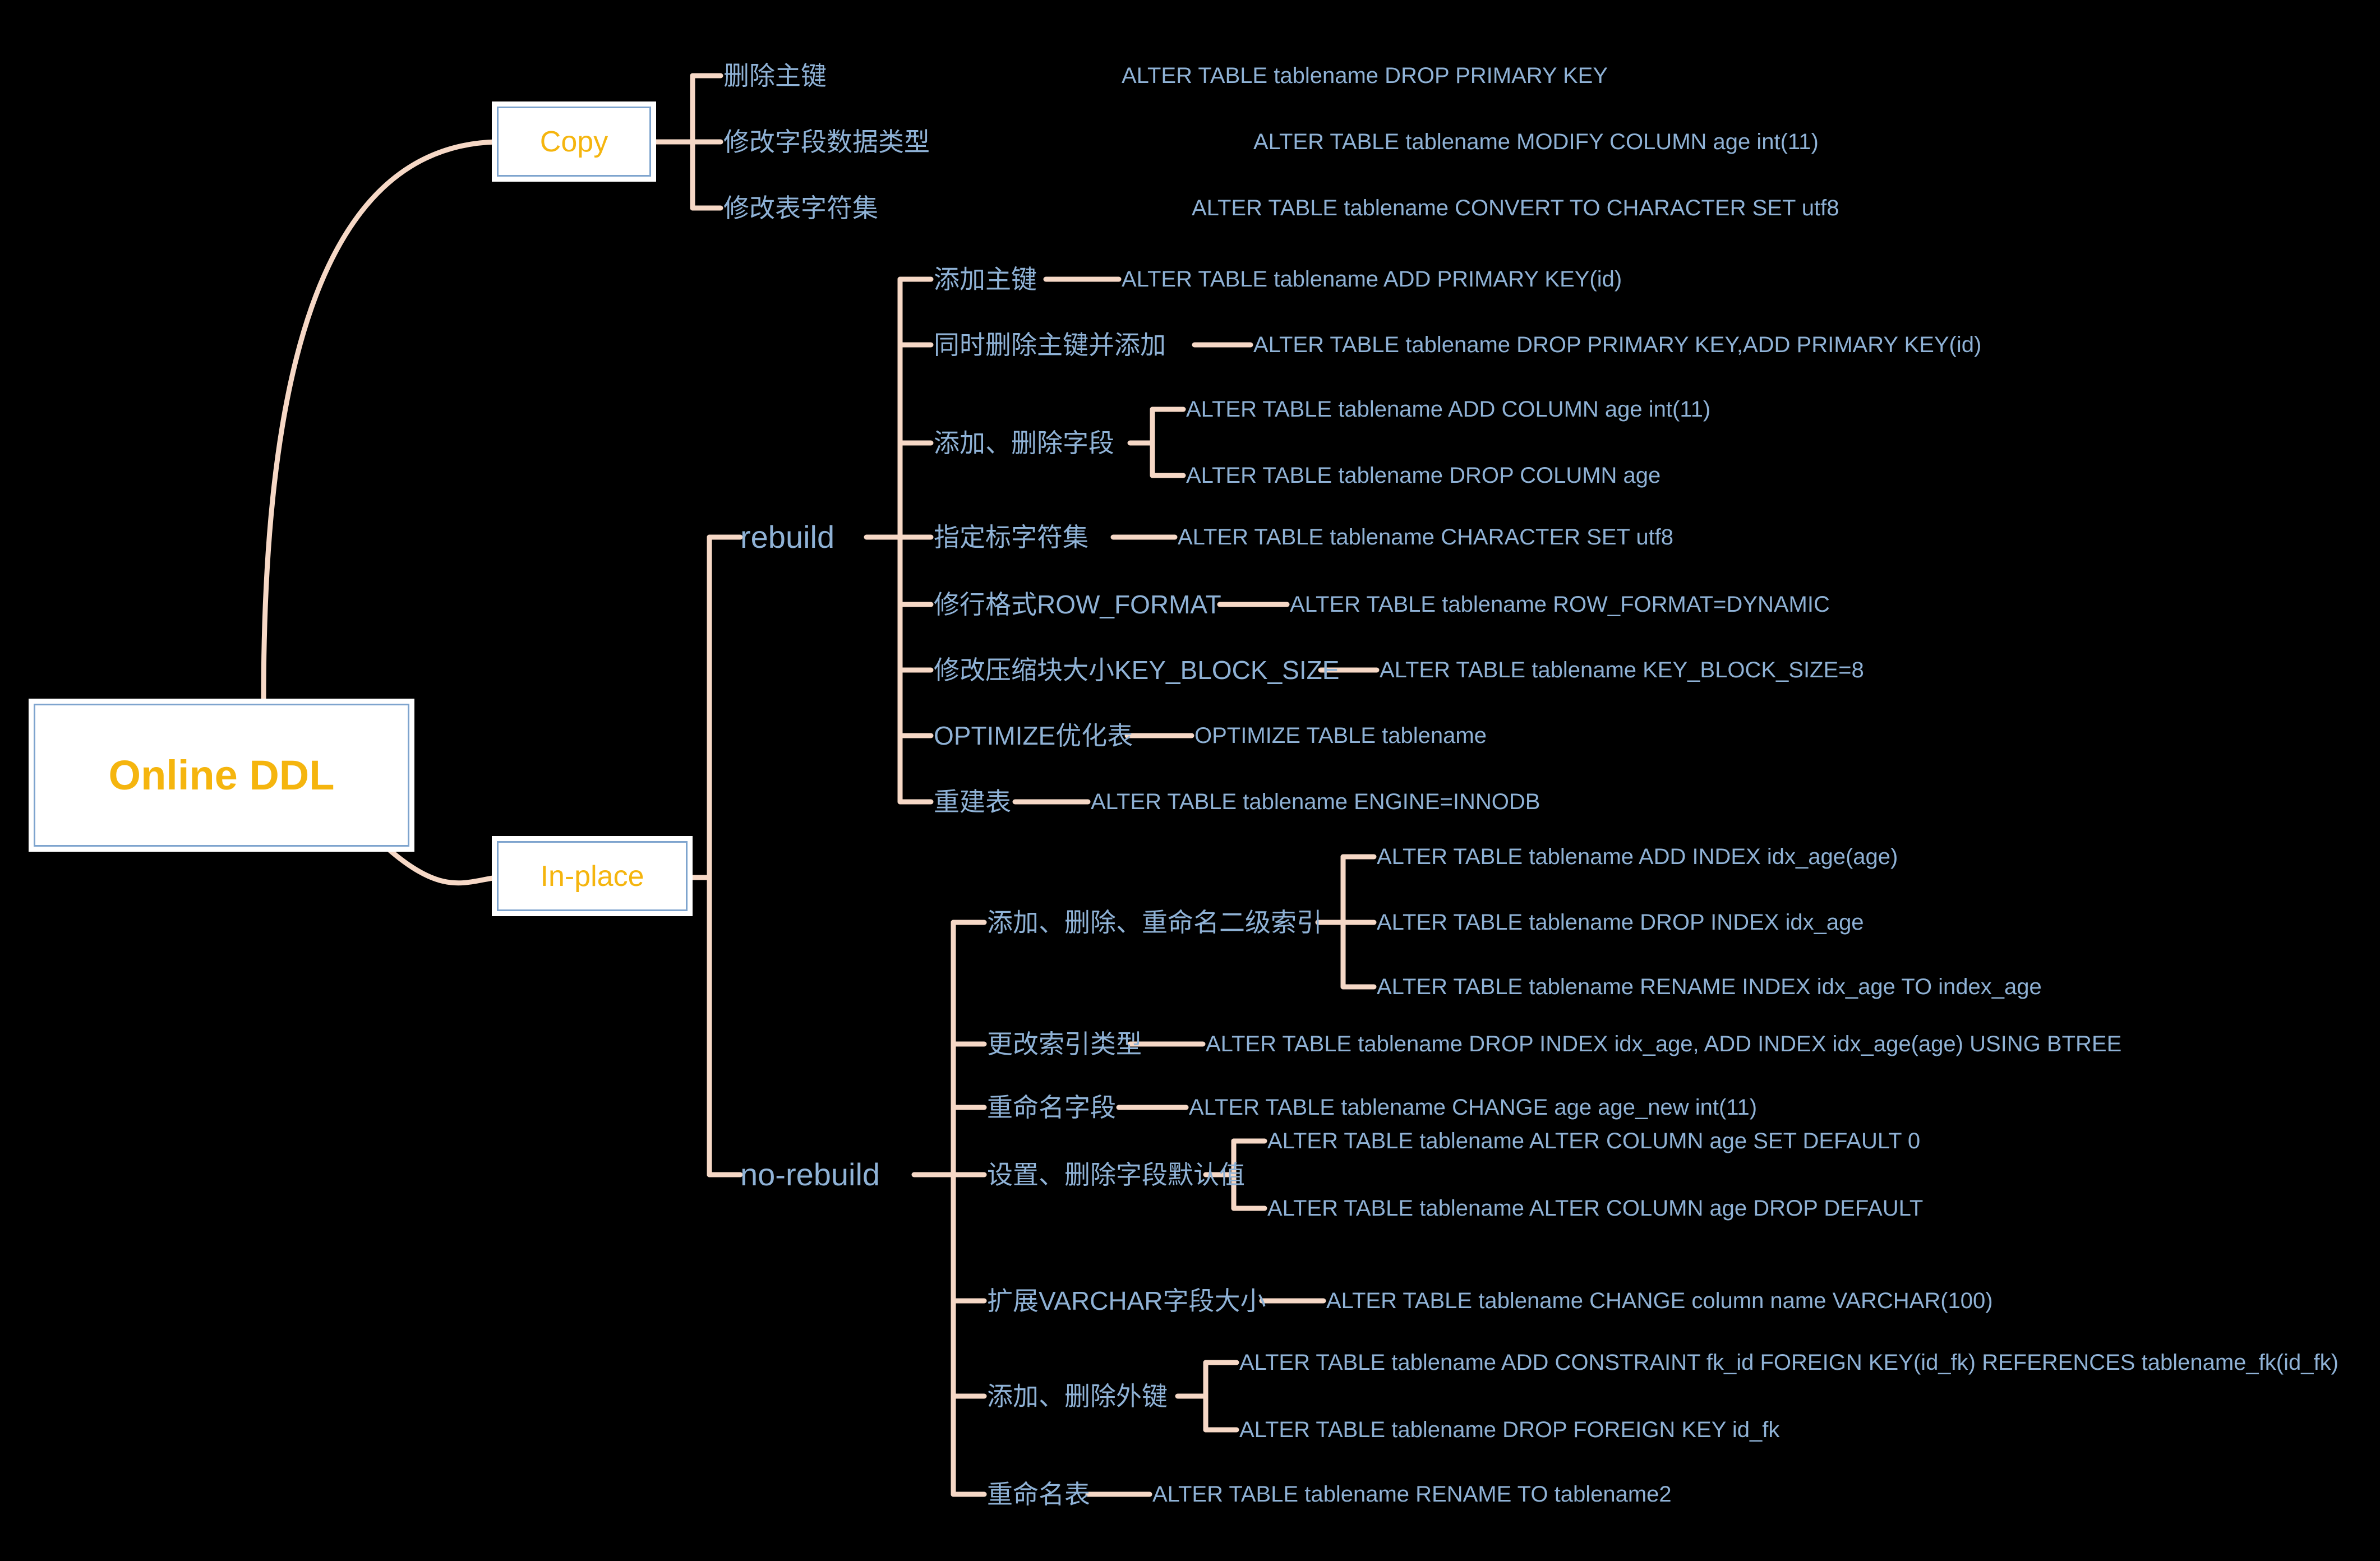 Image resolution: width=2380 pixels, height=1561 pixels. Describe the element at coordinates (1560, 604) in the screenshot. I see `sql-statement: ALTER TABLE tablename ROW_FORMAT=DYNAMIC` at that location.